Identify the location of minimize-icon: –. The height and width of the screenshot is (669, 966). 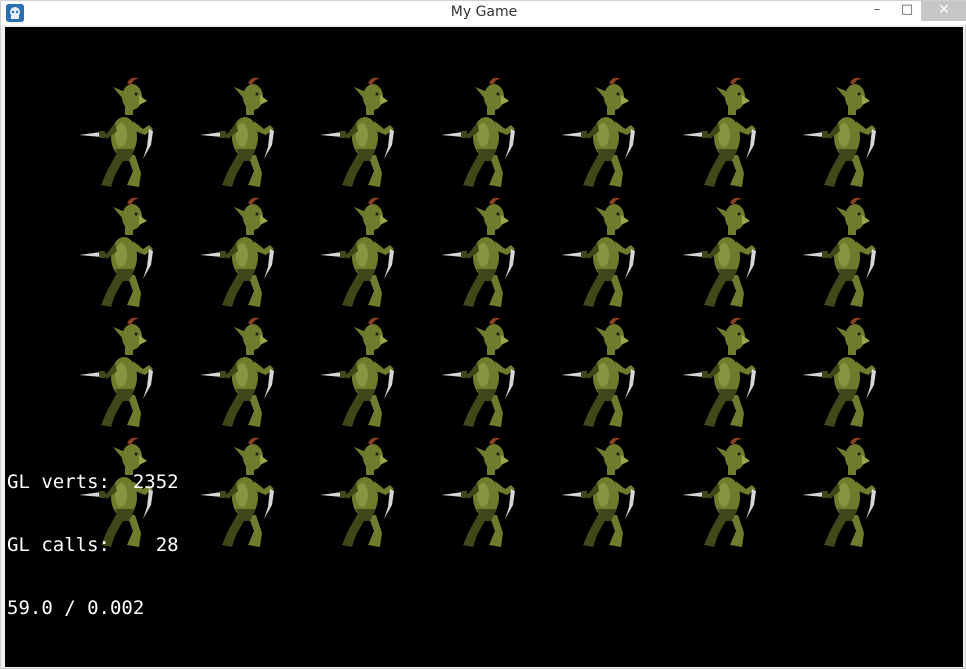
(877, 9).